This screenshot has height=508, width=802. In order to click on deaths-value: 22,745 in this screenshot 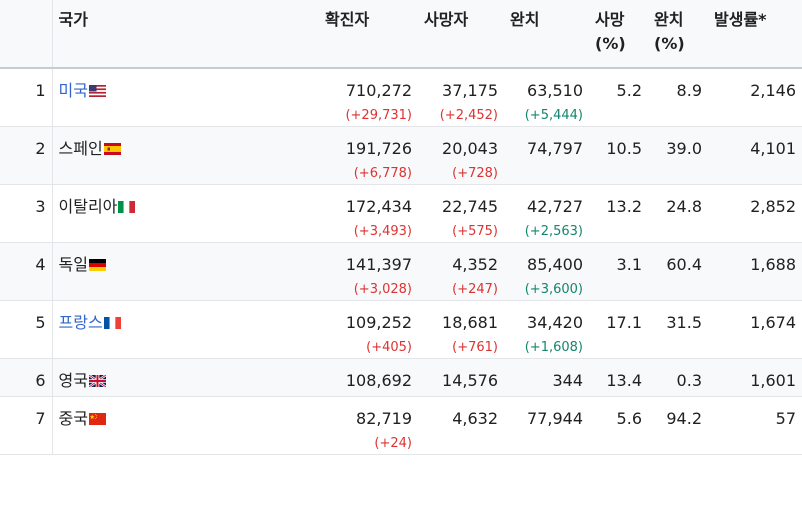, I will do `click(470, 206)`.